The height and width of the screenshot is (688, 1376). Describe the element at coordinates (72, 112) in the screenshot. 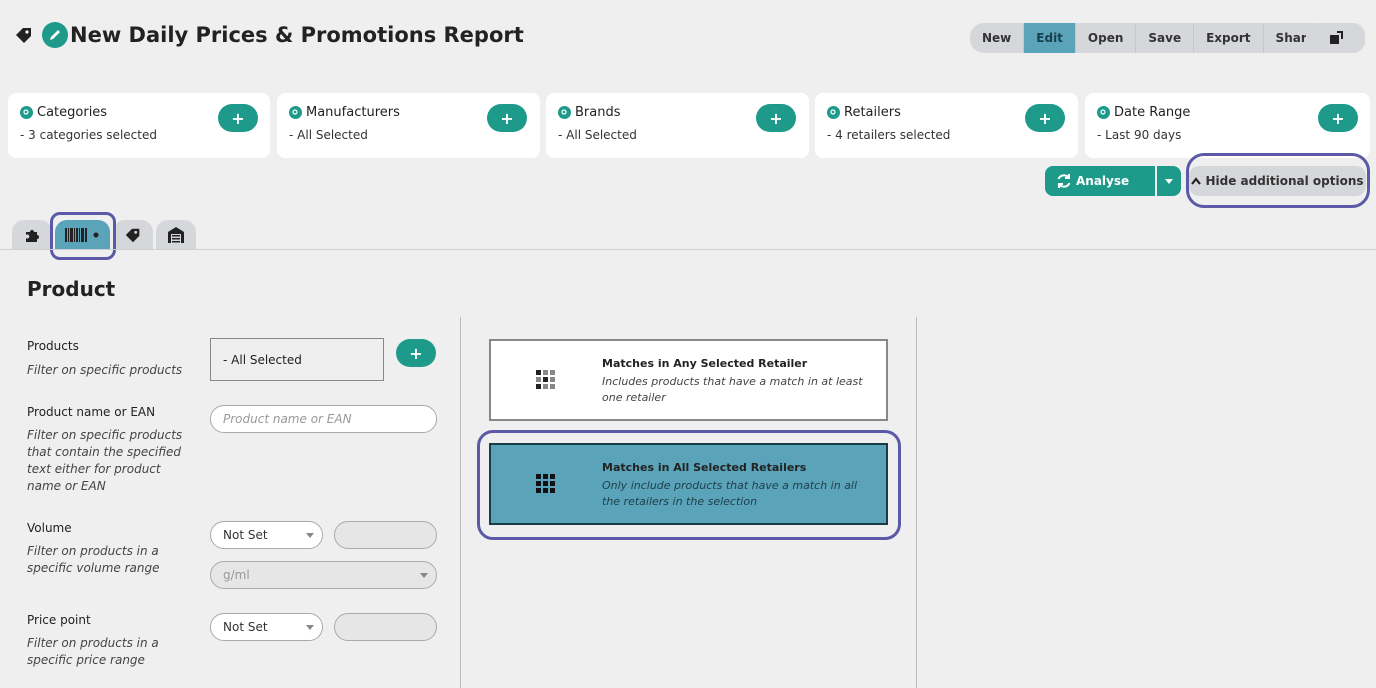

I see `filter-title: Categories` at that location.